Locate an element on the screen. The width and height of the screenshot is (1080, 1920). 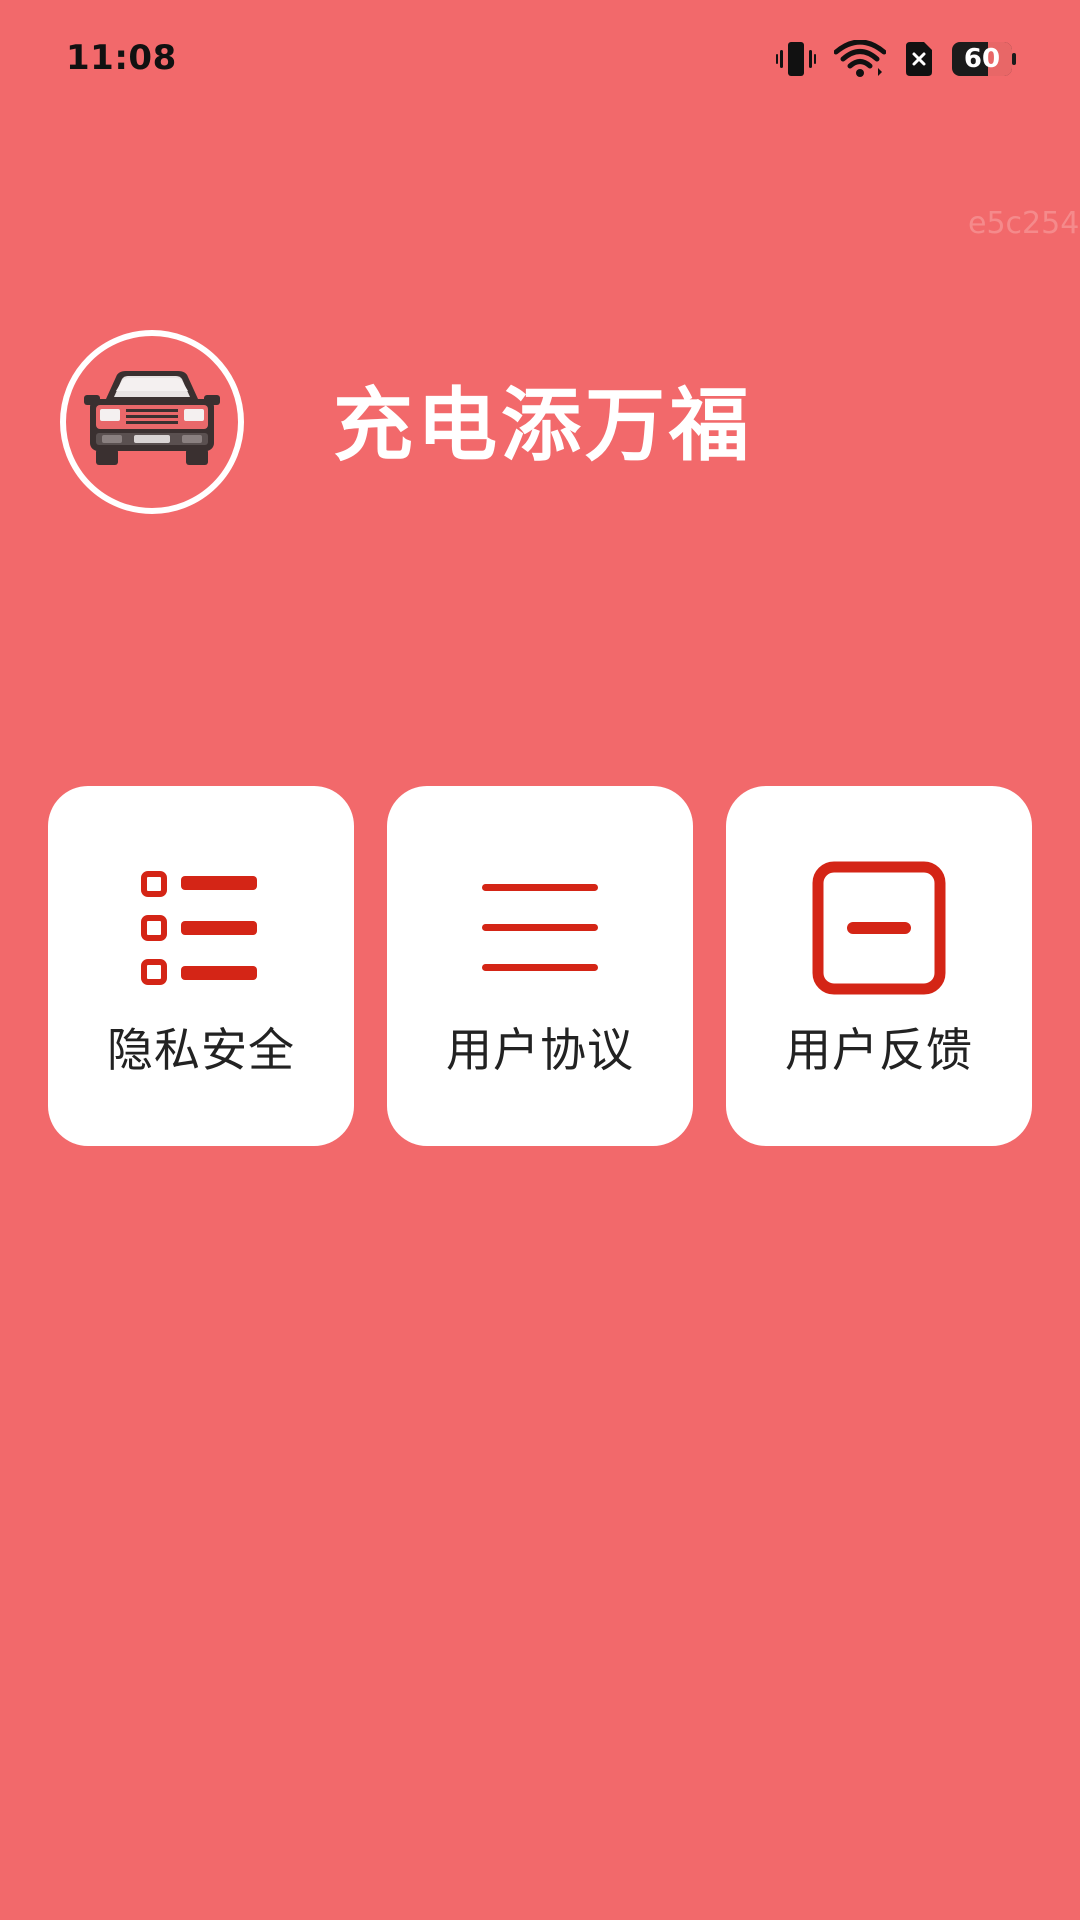
car-icon is located at coordinates (152, 422).